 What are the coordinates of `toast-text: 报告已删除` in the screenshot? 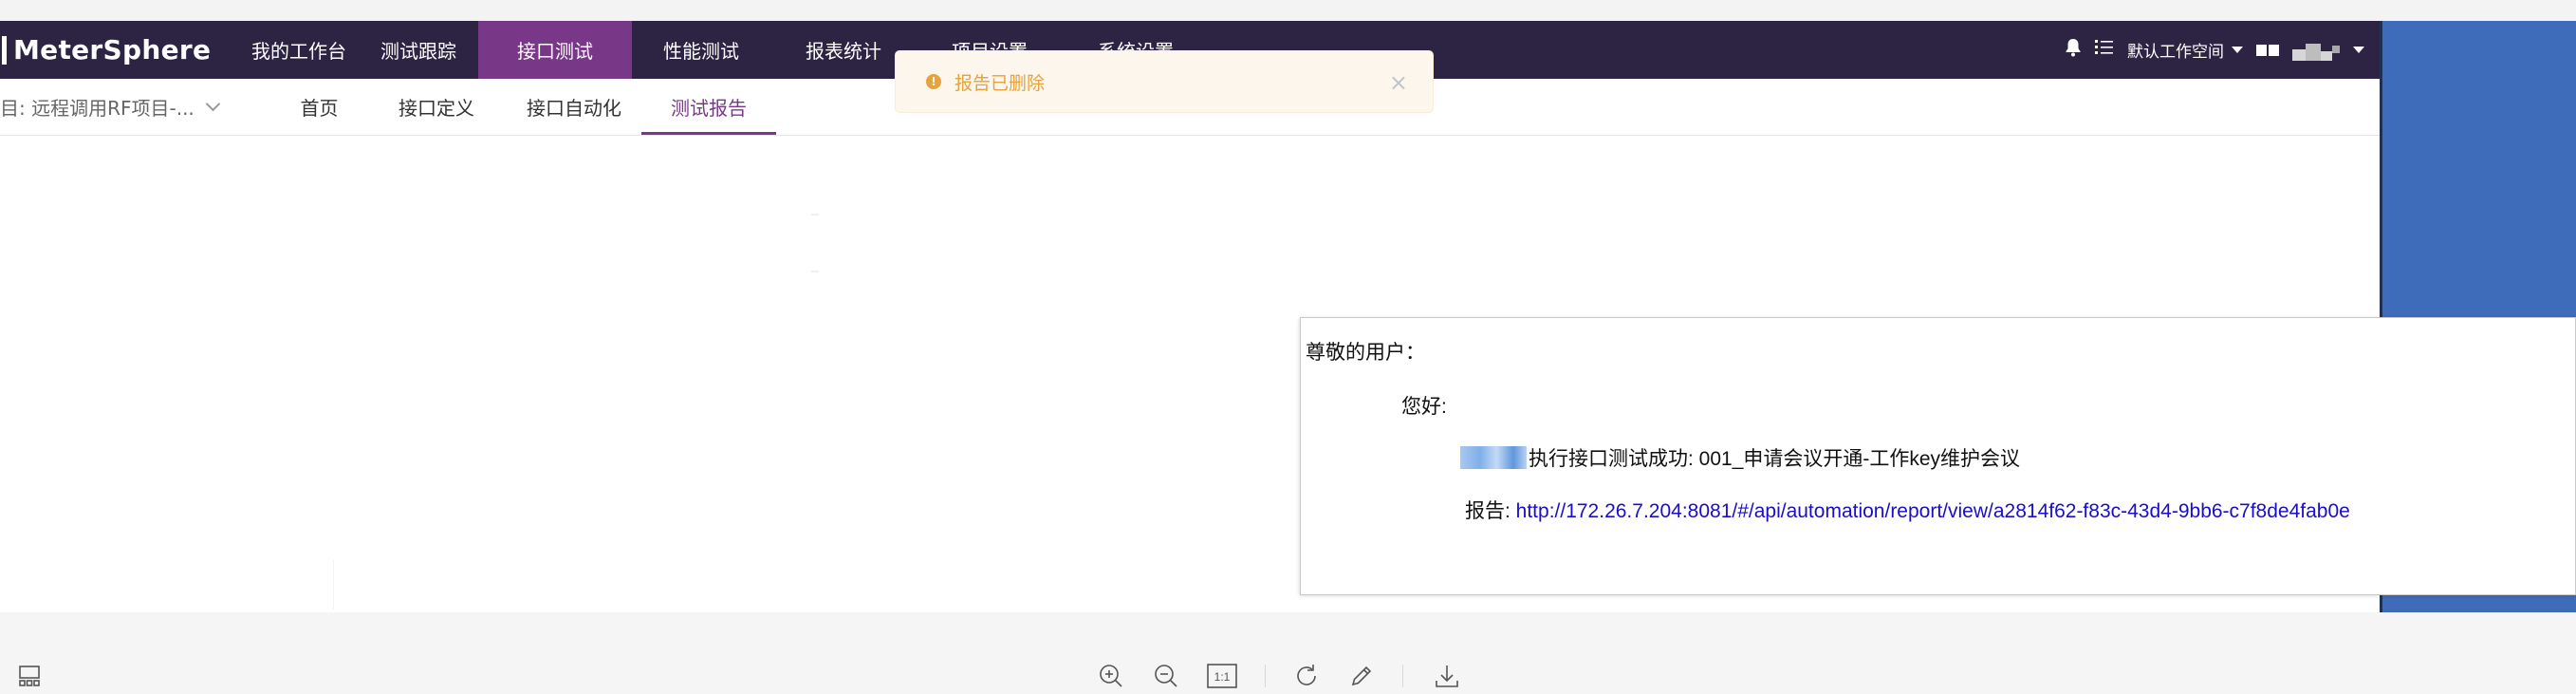 It's located at (1000, 83).